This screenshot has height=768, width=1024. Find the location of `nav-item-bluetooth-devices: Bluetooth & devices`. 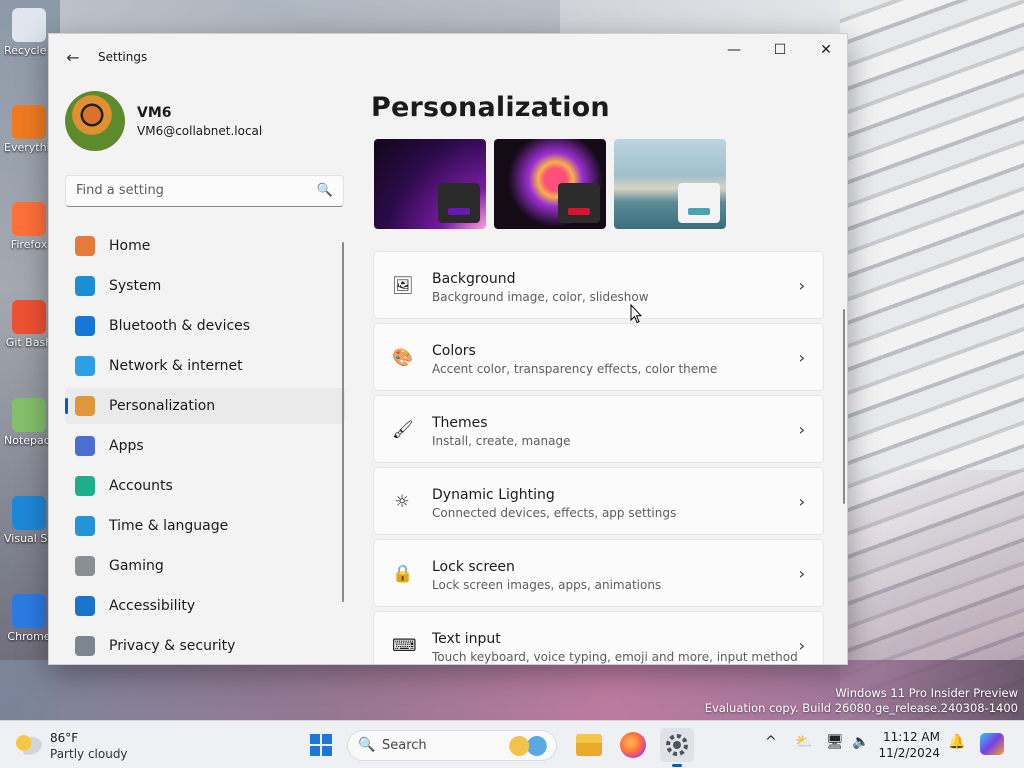

nav-item-bluetooth-devices: Bluetooth & devices is located at coordinates (205, 326).